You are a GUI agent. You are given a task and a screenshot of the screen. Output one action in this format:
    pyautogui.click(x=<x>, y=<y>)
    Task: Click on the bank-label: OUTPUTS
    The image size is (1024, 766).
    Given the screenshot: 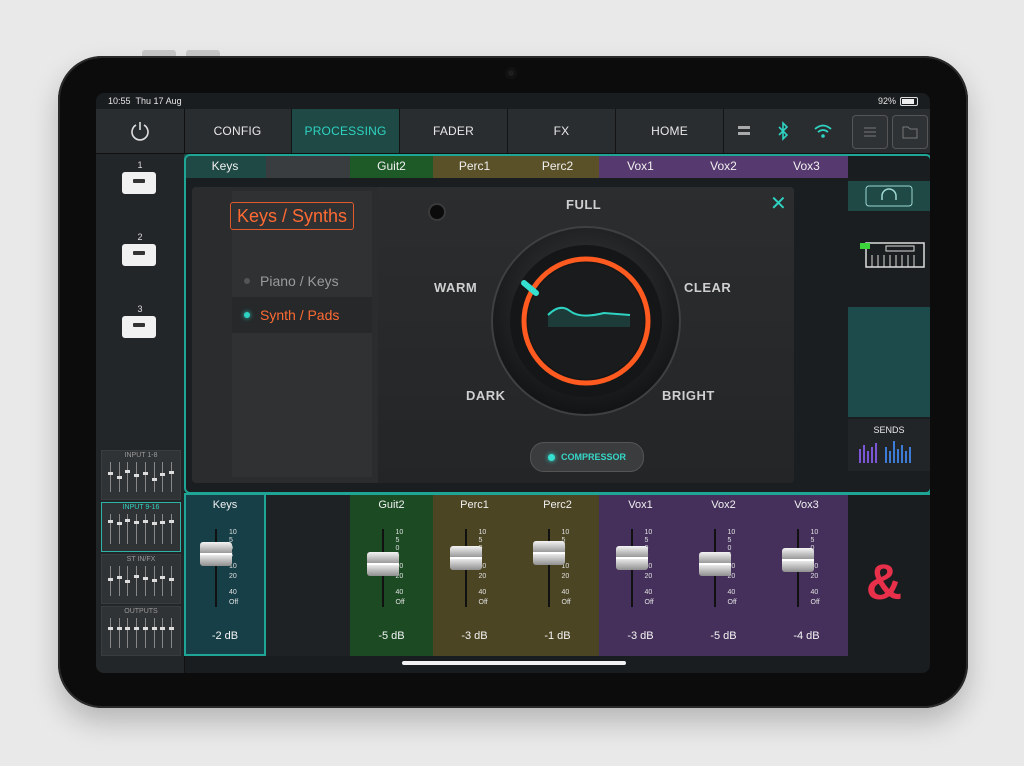 What is the action you would take?
    pyautogui.click(x=141, y=611)
    